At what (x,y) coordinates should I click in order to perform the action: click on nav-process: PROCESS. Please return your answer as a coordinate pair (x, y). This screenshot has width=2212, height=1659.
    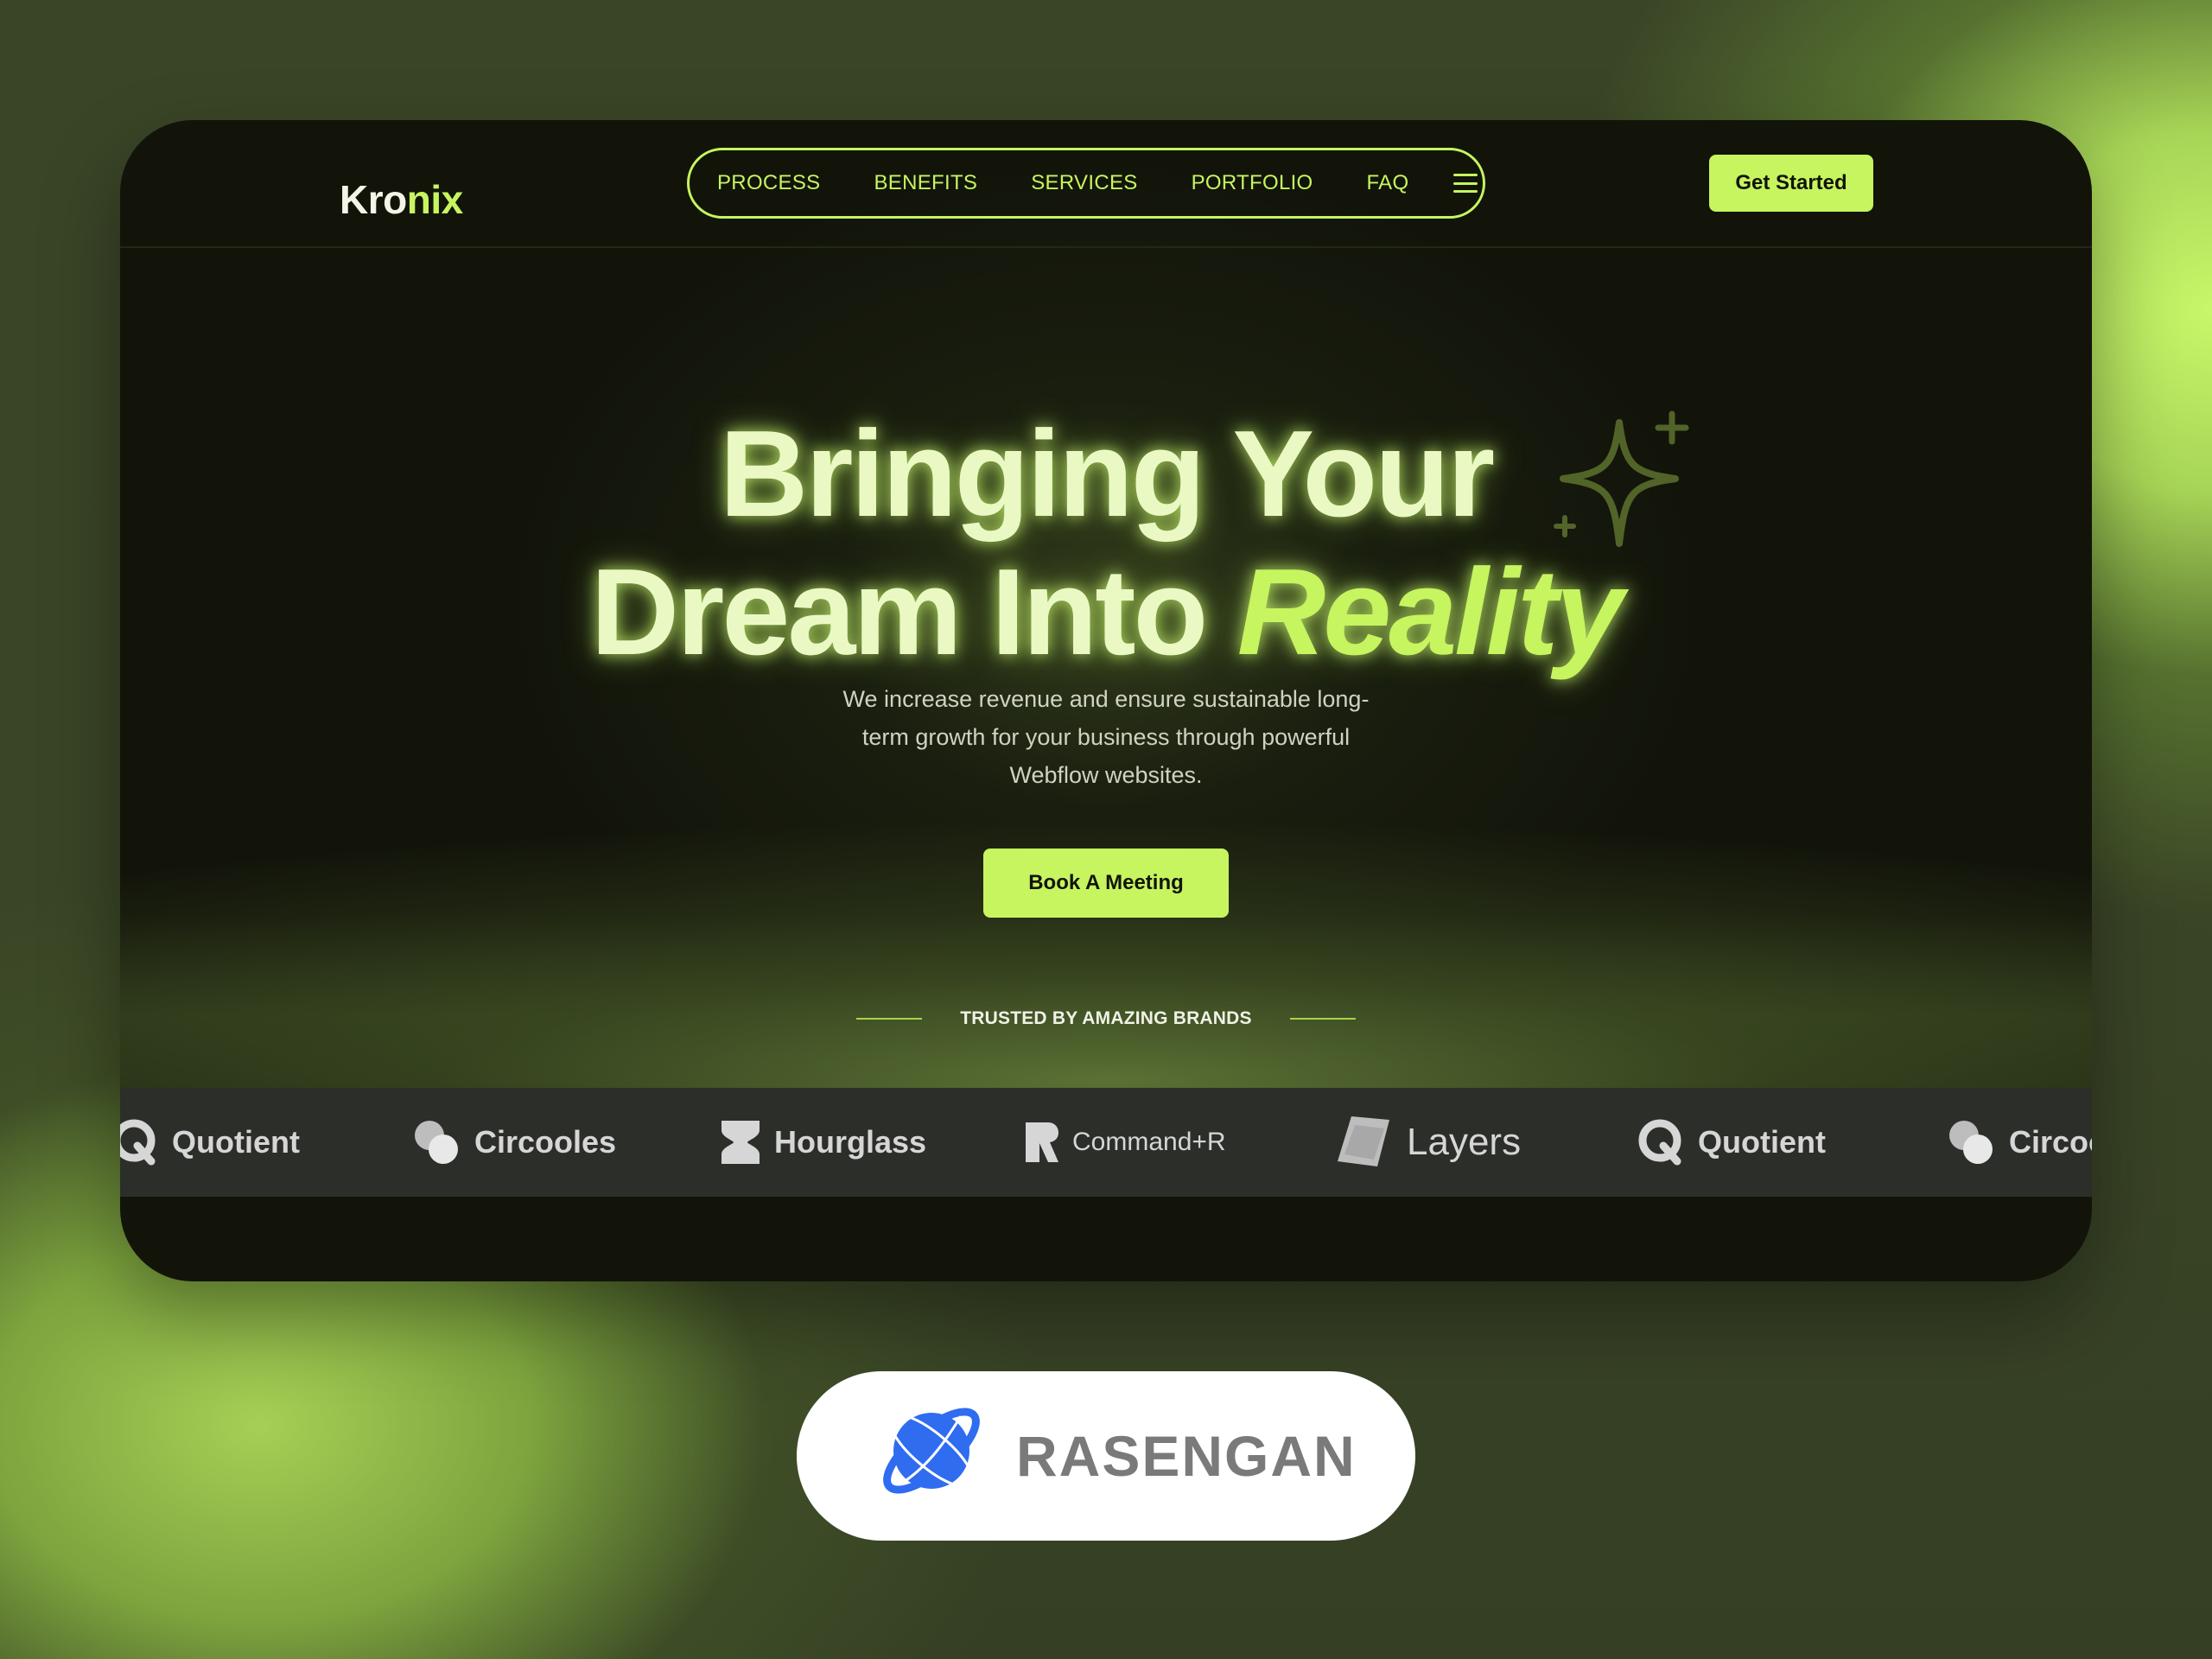
    Looking at the image, I should click on (768, 183).